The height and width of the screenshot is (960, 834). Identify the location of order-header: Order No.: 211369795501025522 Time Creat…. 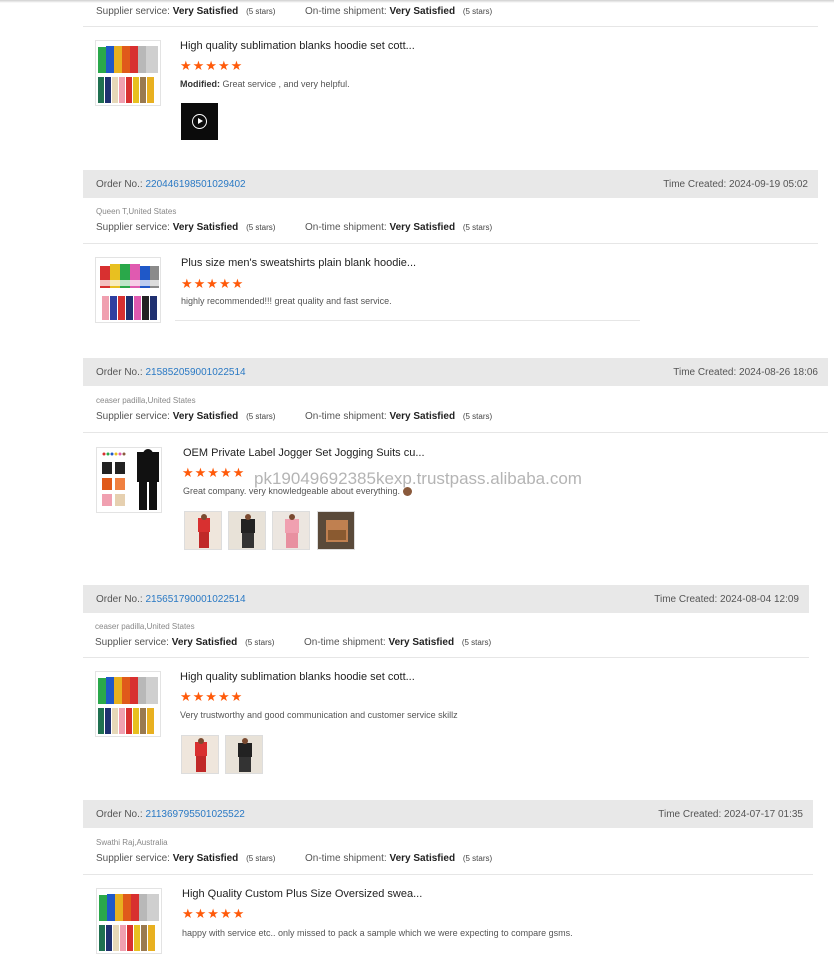
(448, 814).